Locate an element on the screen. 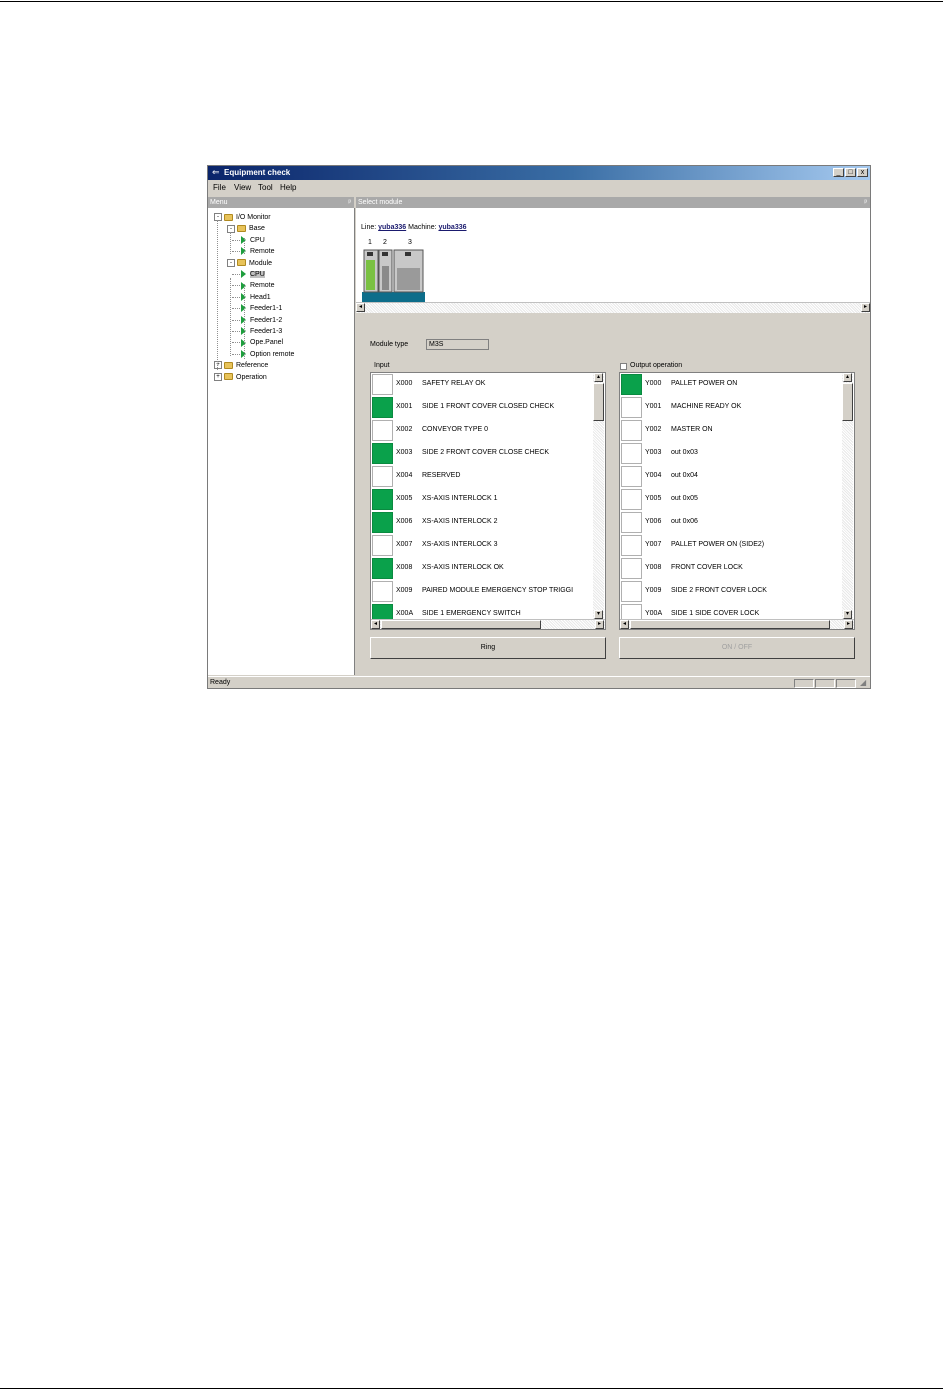 The height and width of the screenshot is (1391, 943). tree-label: Ope.Panel is located at coordinates (267, 343).